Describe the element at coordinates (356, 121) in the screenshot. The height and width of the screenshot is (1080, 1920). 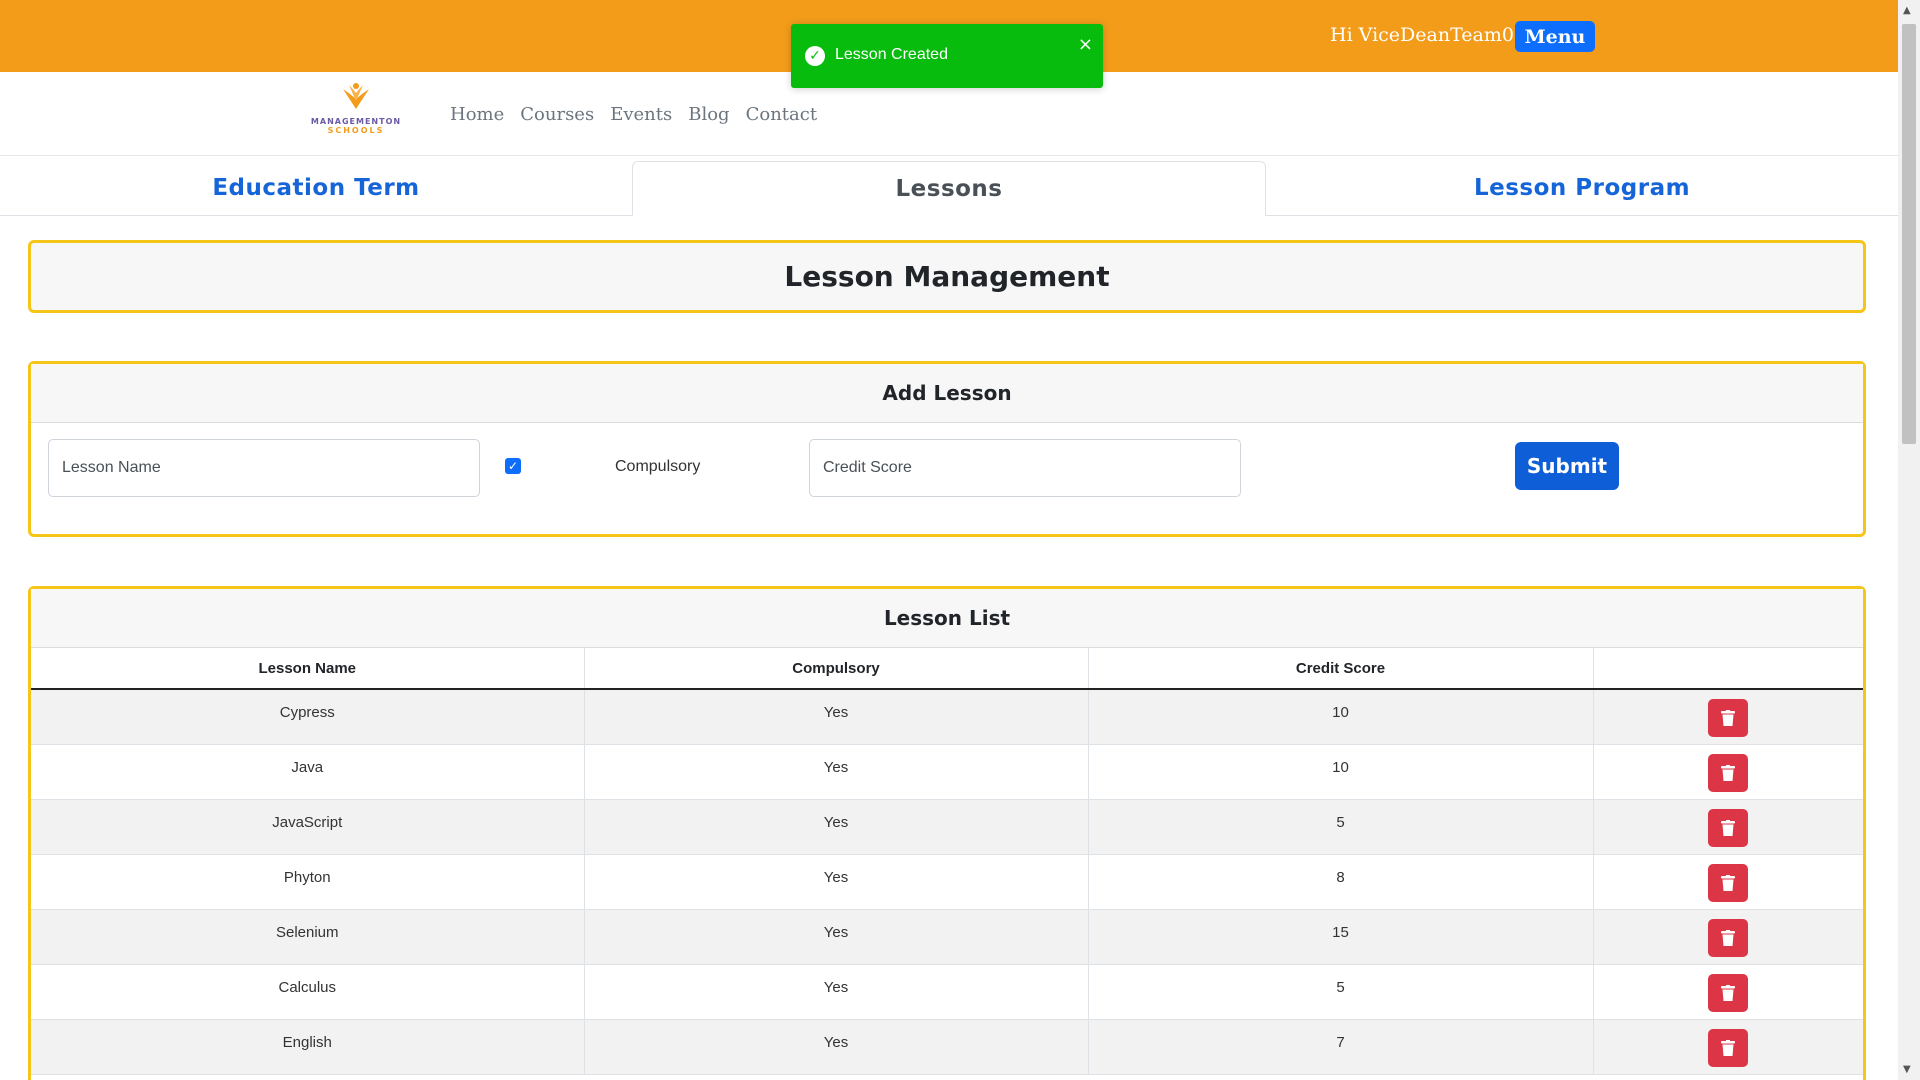
I see `logo-text: MANAGEMENTON` at that location.